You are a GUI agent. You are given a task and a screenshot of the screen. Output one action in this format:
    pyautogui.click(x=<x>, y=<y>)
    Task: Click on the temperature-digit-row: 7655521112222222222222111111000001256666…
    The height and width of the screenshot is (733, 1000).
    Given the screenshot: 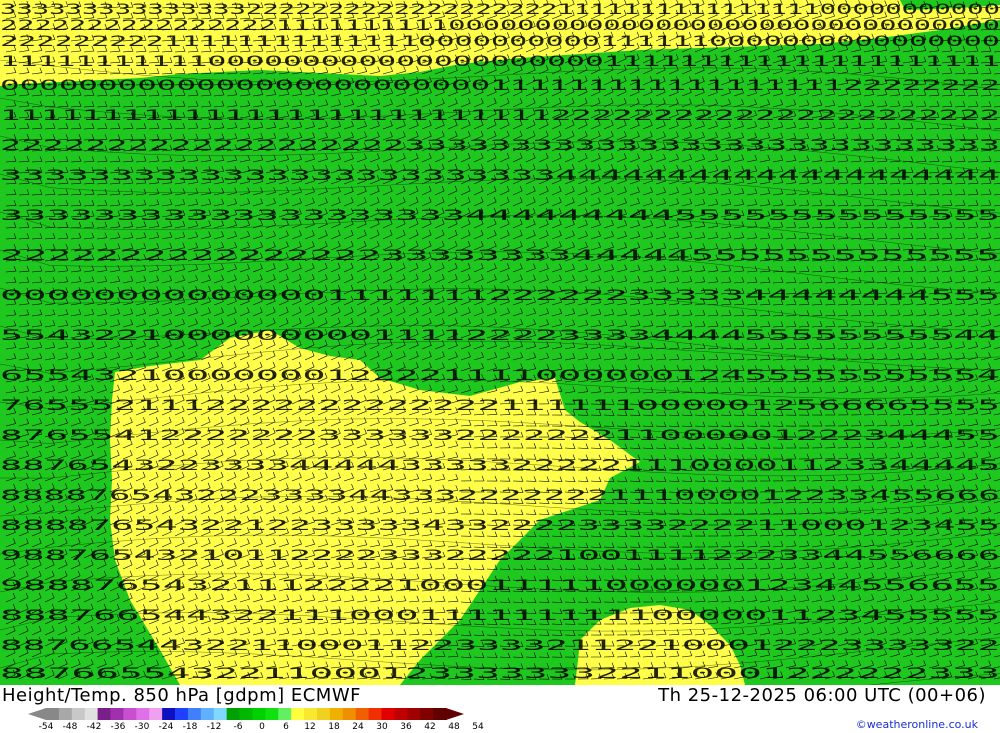 What is the action you would take?
    pyautogui.click(x=500, y=406)
    